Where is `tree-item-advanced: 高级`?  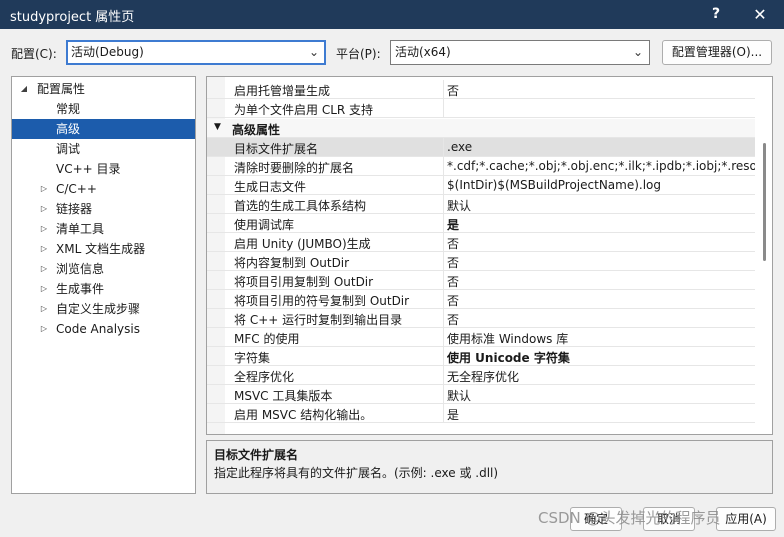
tree-item-advanced: 高级 is located at coordinates (103, 129).